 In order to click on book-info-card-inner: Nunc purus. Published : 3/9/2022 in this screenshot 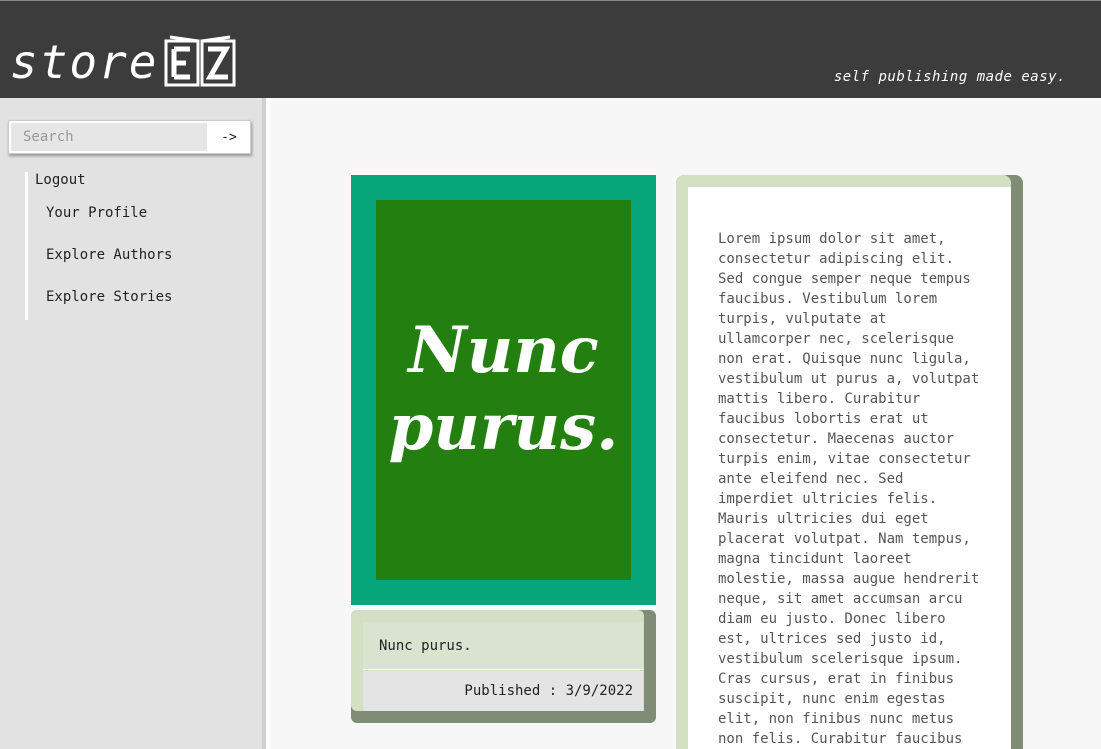, I will do `click(497, 660)`.